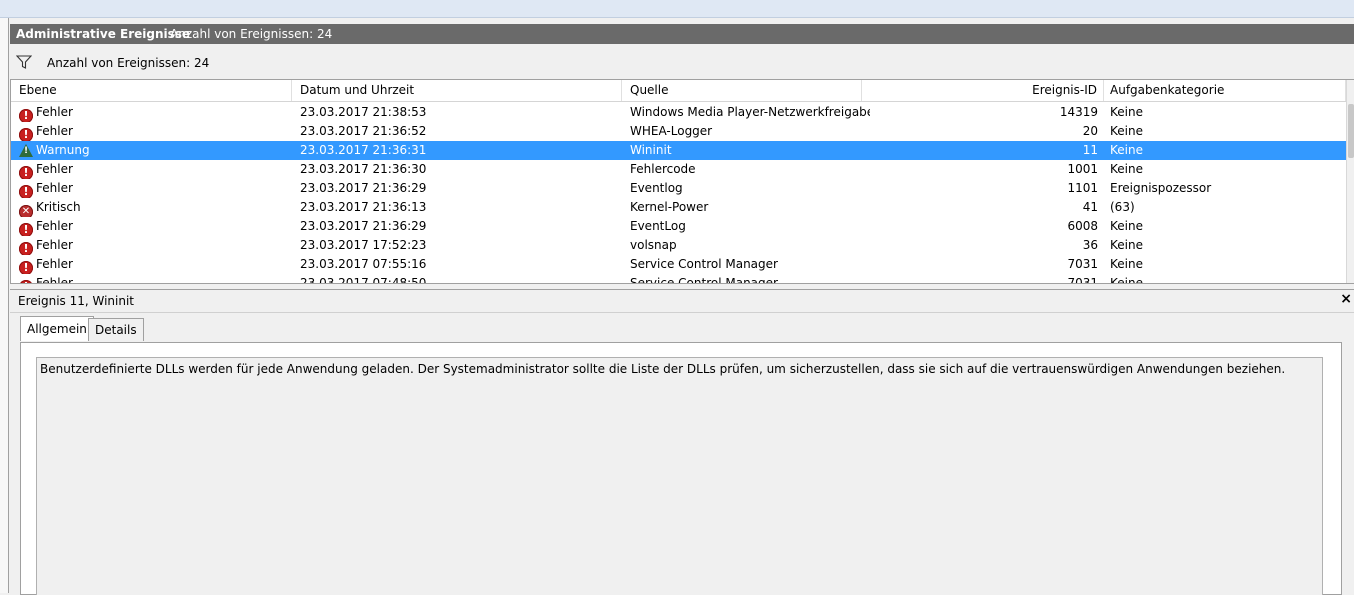 The width and height of the screenshot is (1354, 595). I want to click on close-icon: ×, so click(1346, 299).